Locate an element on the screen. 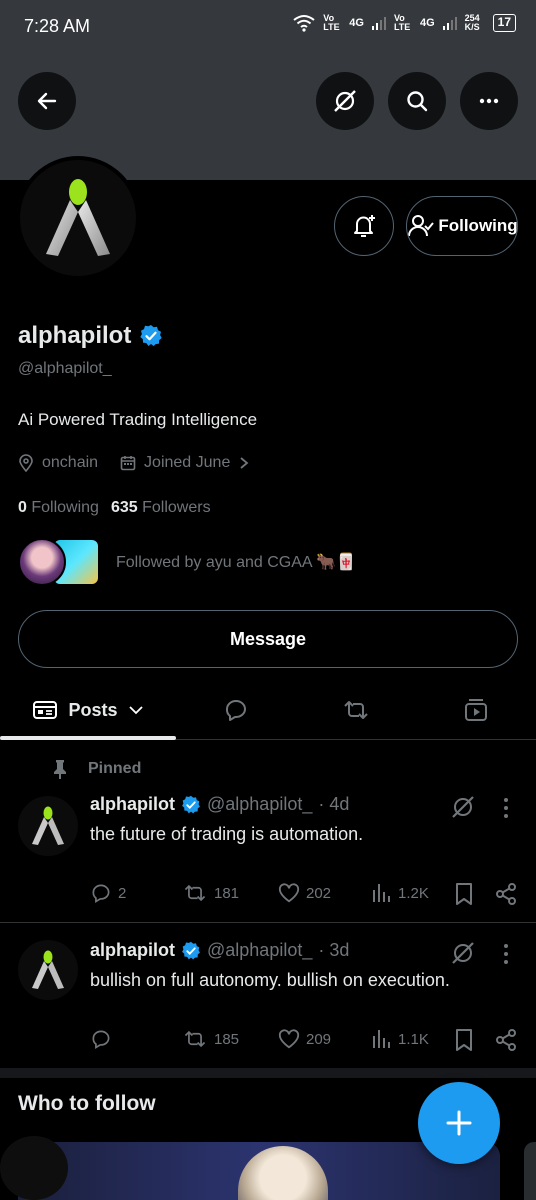 The height and width of the screenshot is (1200, 536). grok-button is located at coordinates (345, 101).